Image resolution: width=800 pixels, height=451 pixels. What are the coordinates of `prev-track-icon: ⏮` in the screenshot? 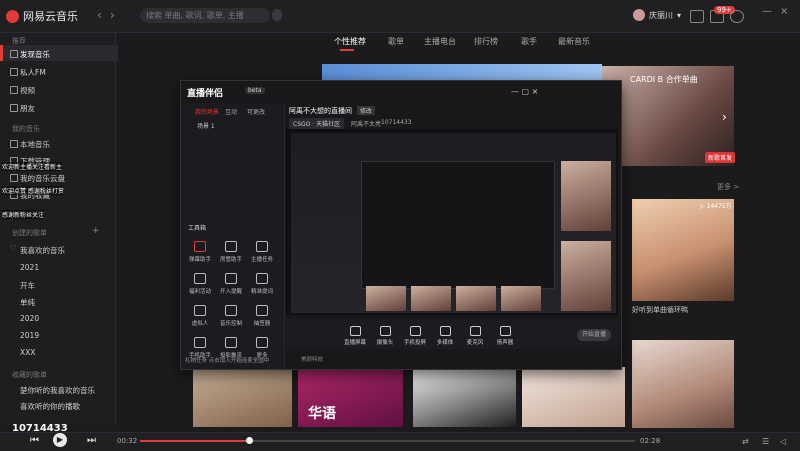 It's located at (34, 440).